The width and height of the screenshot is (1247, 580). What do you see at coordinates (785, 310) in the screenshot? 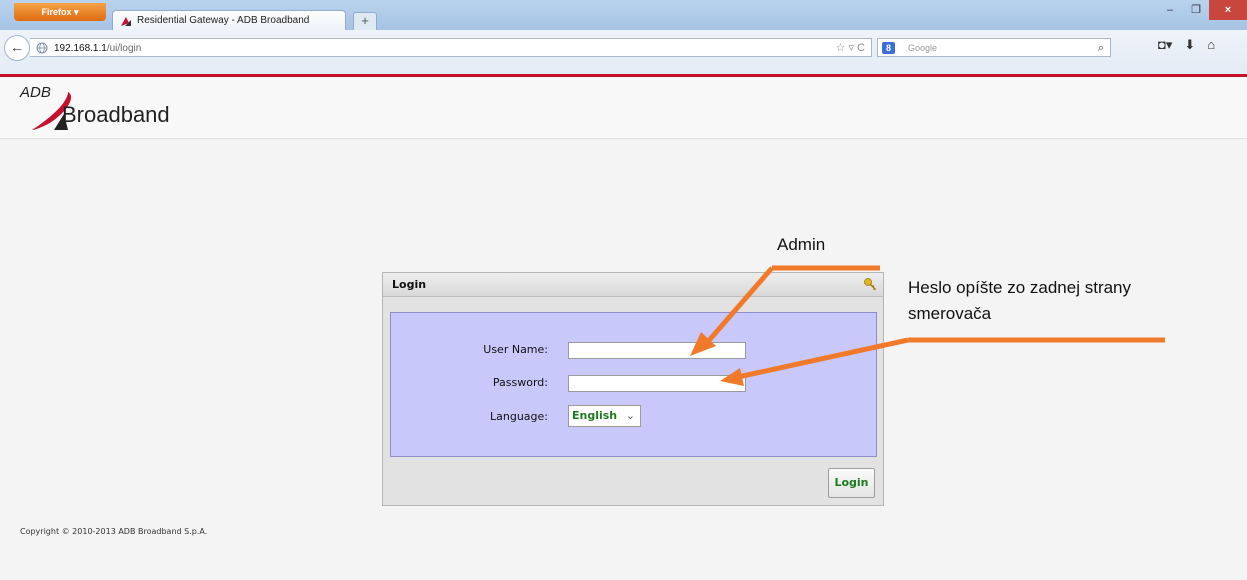
I see `arrow-to-username` at bounding box center [785, 310].